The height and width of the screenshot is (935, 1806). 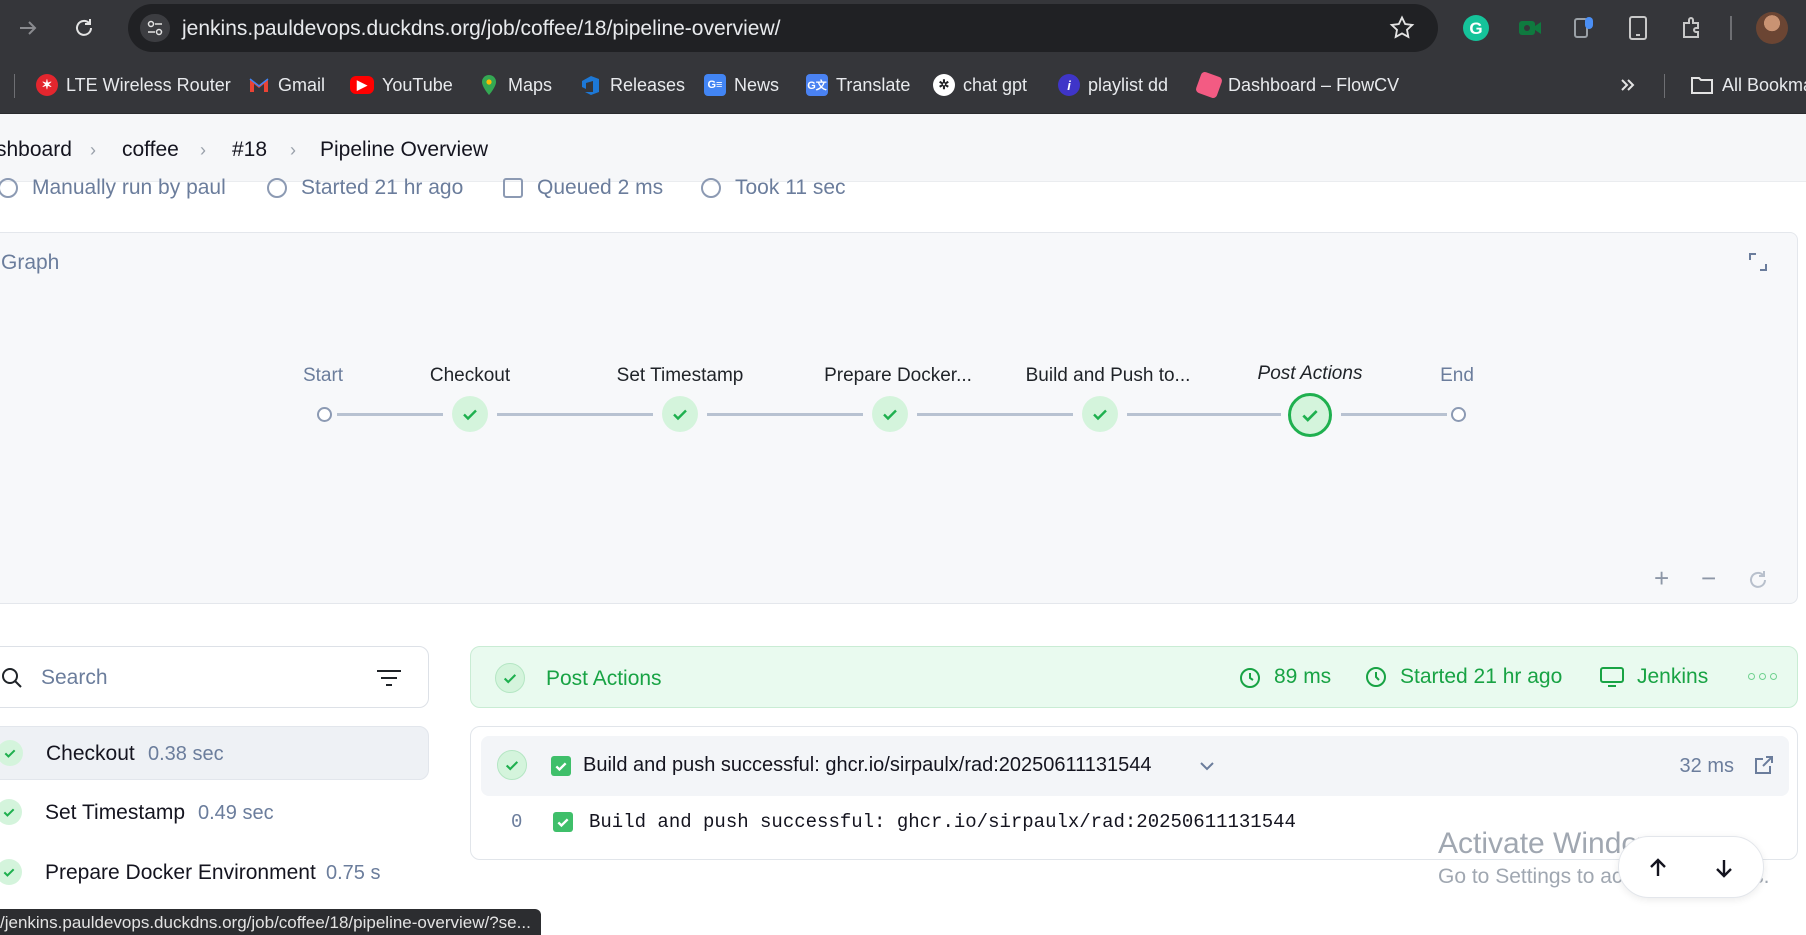 What do you see at coordinates (513, 188) in the screenshot?
I see `hourglass-icon` at bounding box center [513, 188].